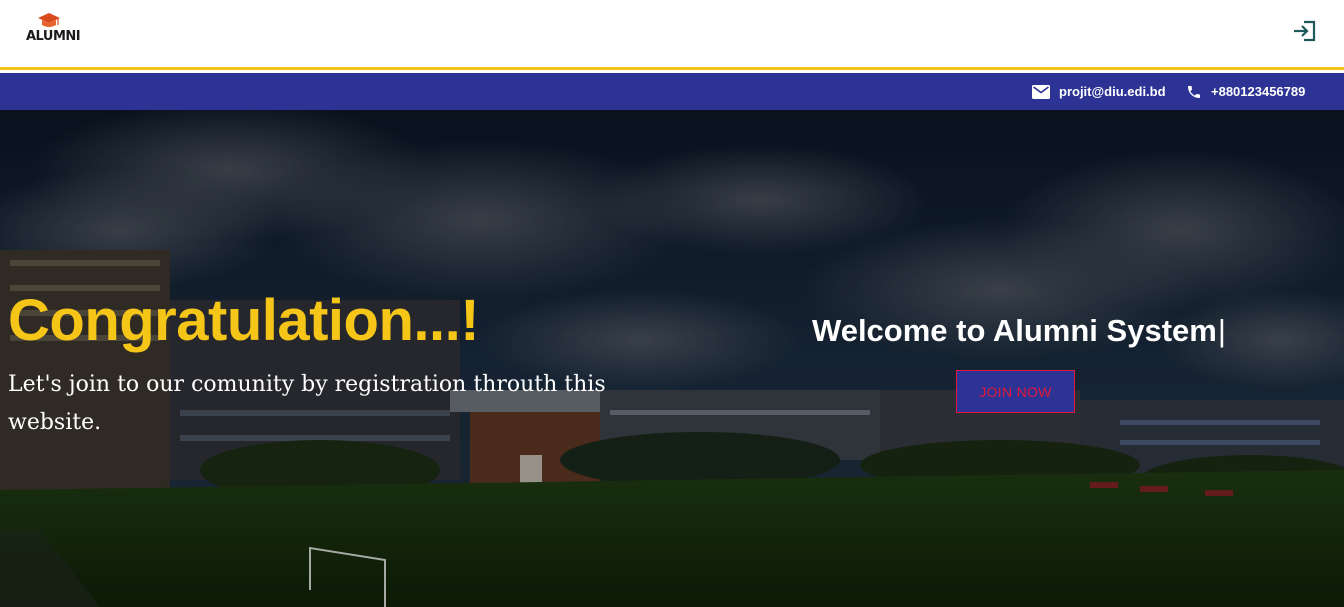  What do you see at coordinates (1014, 330) in the screenshot?
I see `welcome-text: Welcome to Alumni System` at bounding box center [1014, 330].